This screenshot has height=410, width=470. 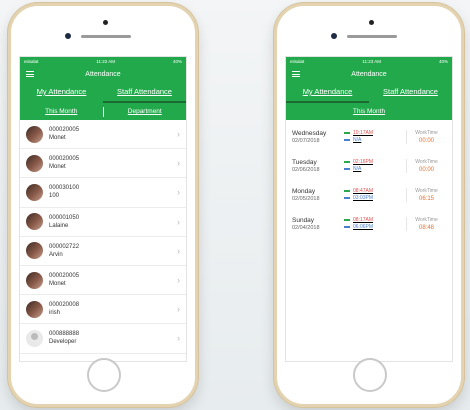 What do you see at coordinates (55, 313) in the screenshot?
I see `staff-name: irish` at bounding box center [55, 313].